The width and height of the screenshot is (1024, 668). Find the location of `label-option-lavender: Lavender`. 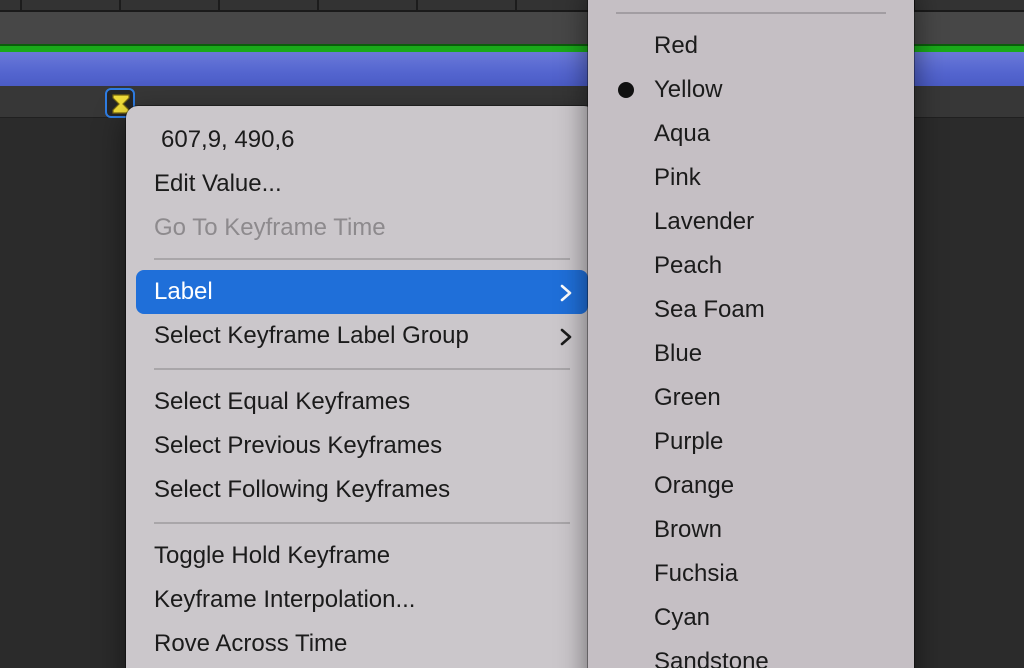

label-option-lavender: Lavender is located at coordinates (751, 222).